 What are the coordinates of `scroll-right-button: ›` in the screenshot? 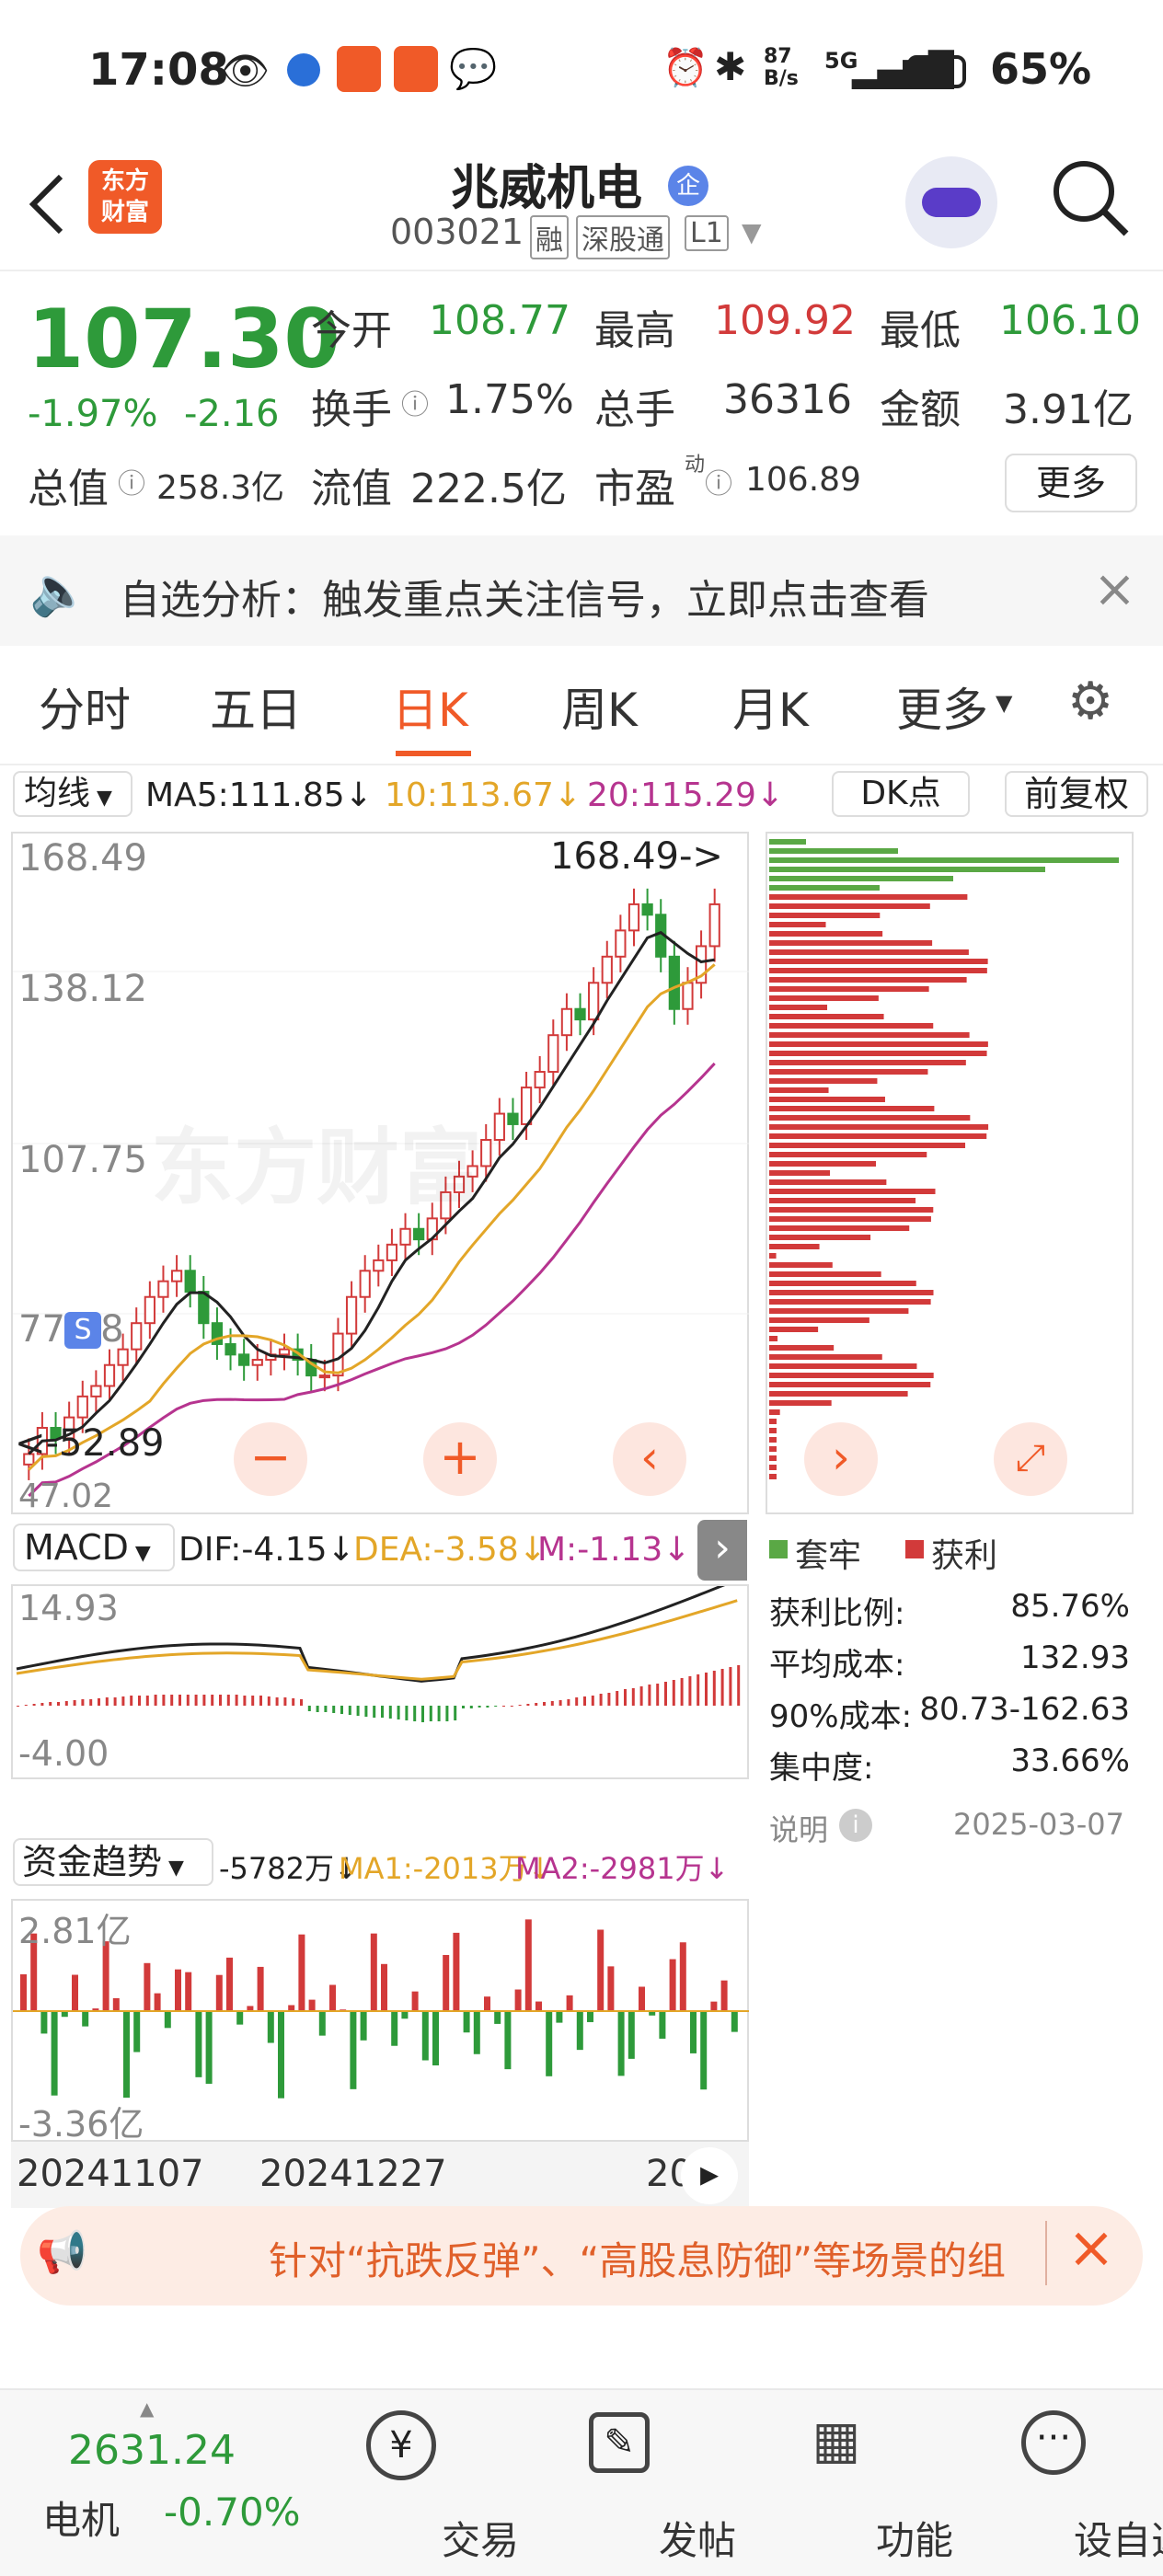 It's located at (841, 1459).